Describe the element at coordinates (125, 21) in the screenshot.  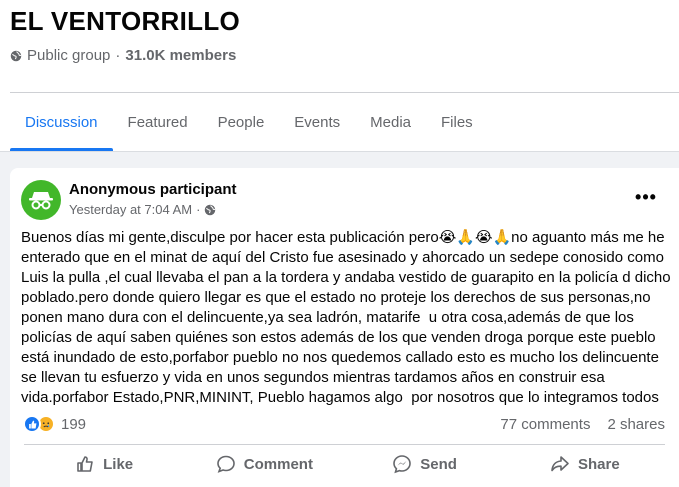
I see `group-name: EL VENTORRILLO` at that location.